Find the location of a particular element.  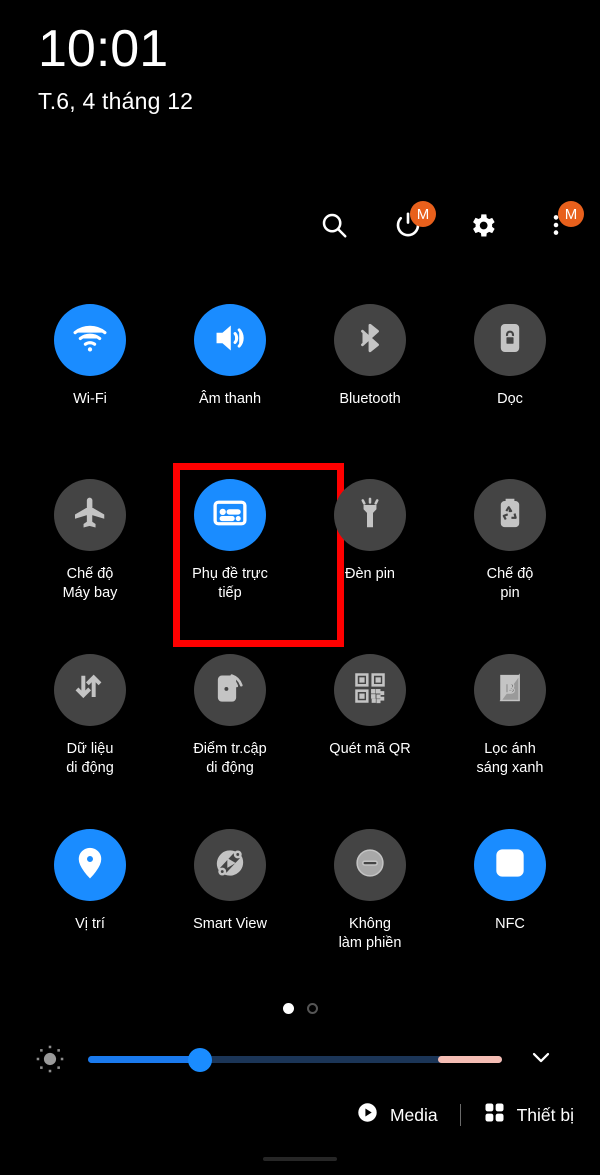

tile-icon-bg: B is located at coordinates (510, 690).